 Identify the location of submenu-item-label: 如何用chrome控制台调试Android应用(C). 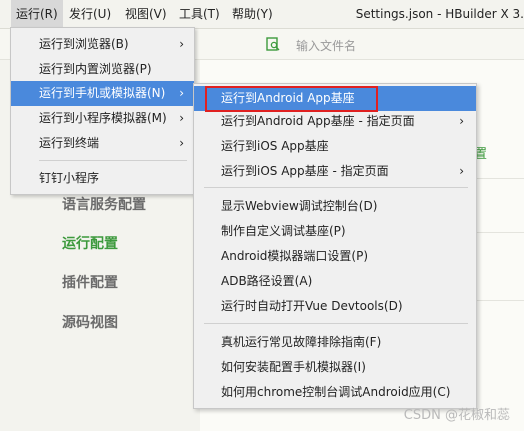
(336, 392).